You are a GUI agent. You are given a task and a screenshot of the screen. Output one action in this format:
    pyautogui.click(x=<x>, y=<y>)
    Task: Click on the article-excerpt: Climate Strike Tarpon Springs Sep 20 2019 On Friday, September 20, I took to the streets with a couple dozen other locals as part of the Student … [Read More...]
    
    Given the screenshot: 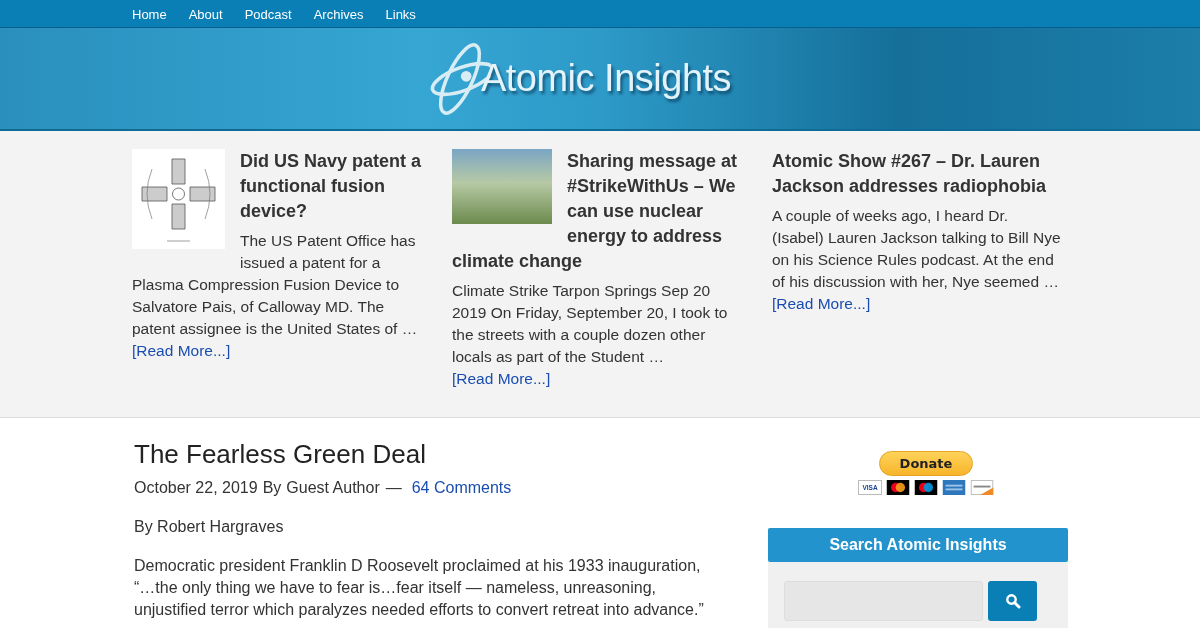 What is the action you would take?
    pyautogui.click(x=590, y=335)
    